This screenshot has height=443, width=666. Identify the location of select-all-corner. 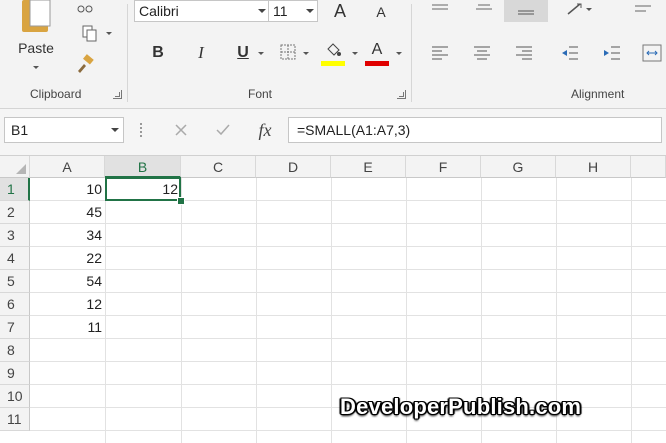
(15, 167).